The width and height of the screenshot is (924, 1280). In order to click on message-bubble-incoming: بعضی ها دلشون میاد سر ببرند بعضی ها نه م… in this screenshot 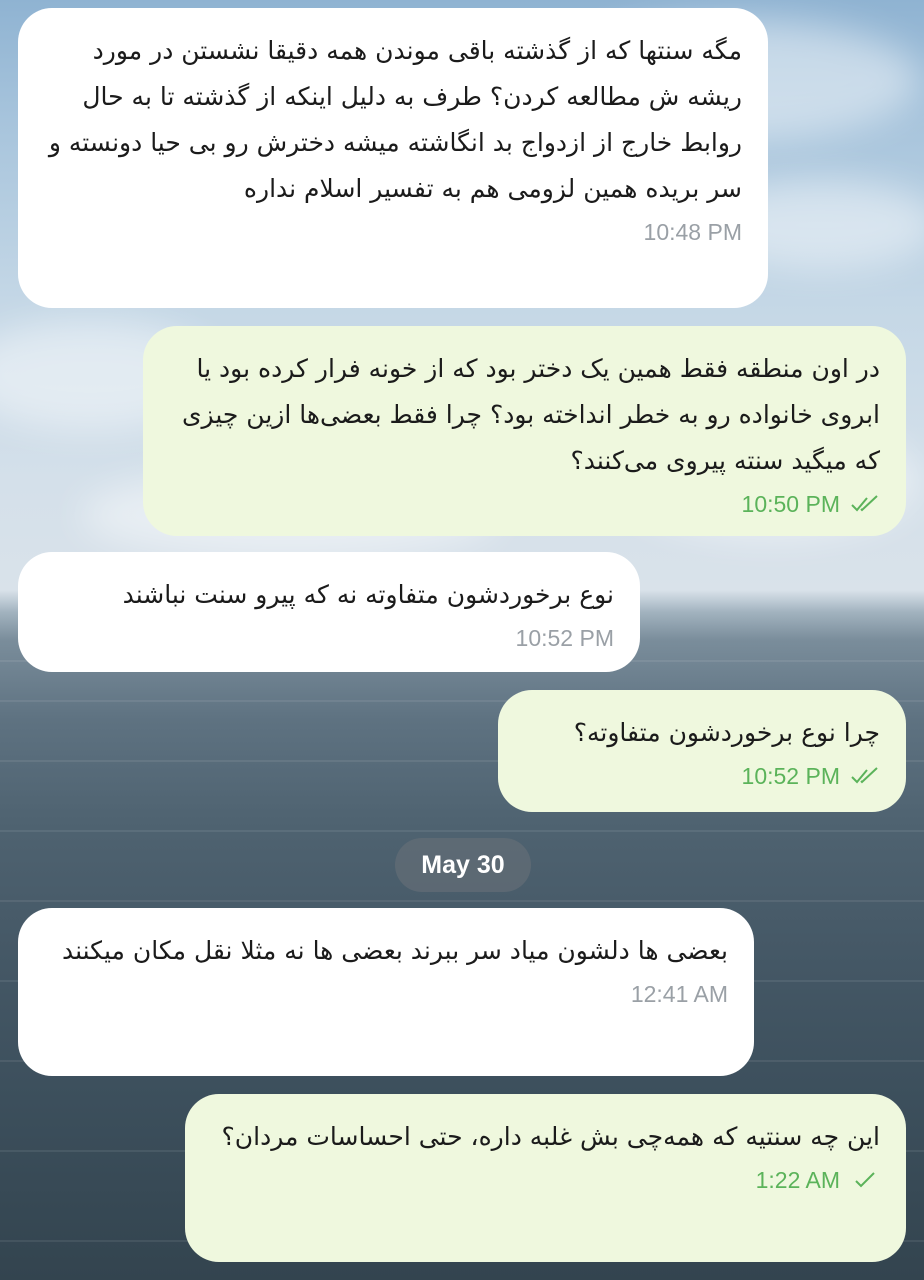, I will do `click(386, 992)`.